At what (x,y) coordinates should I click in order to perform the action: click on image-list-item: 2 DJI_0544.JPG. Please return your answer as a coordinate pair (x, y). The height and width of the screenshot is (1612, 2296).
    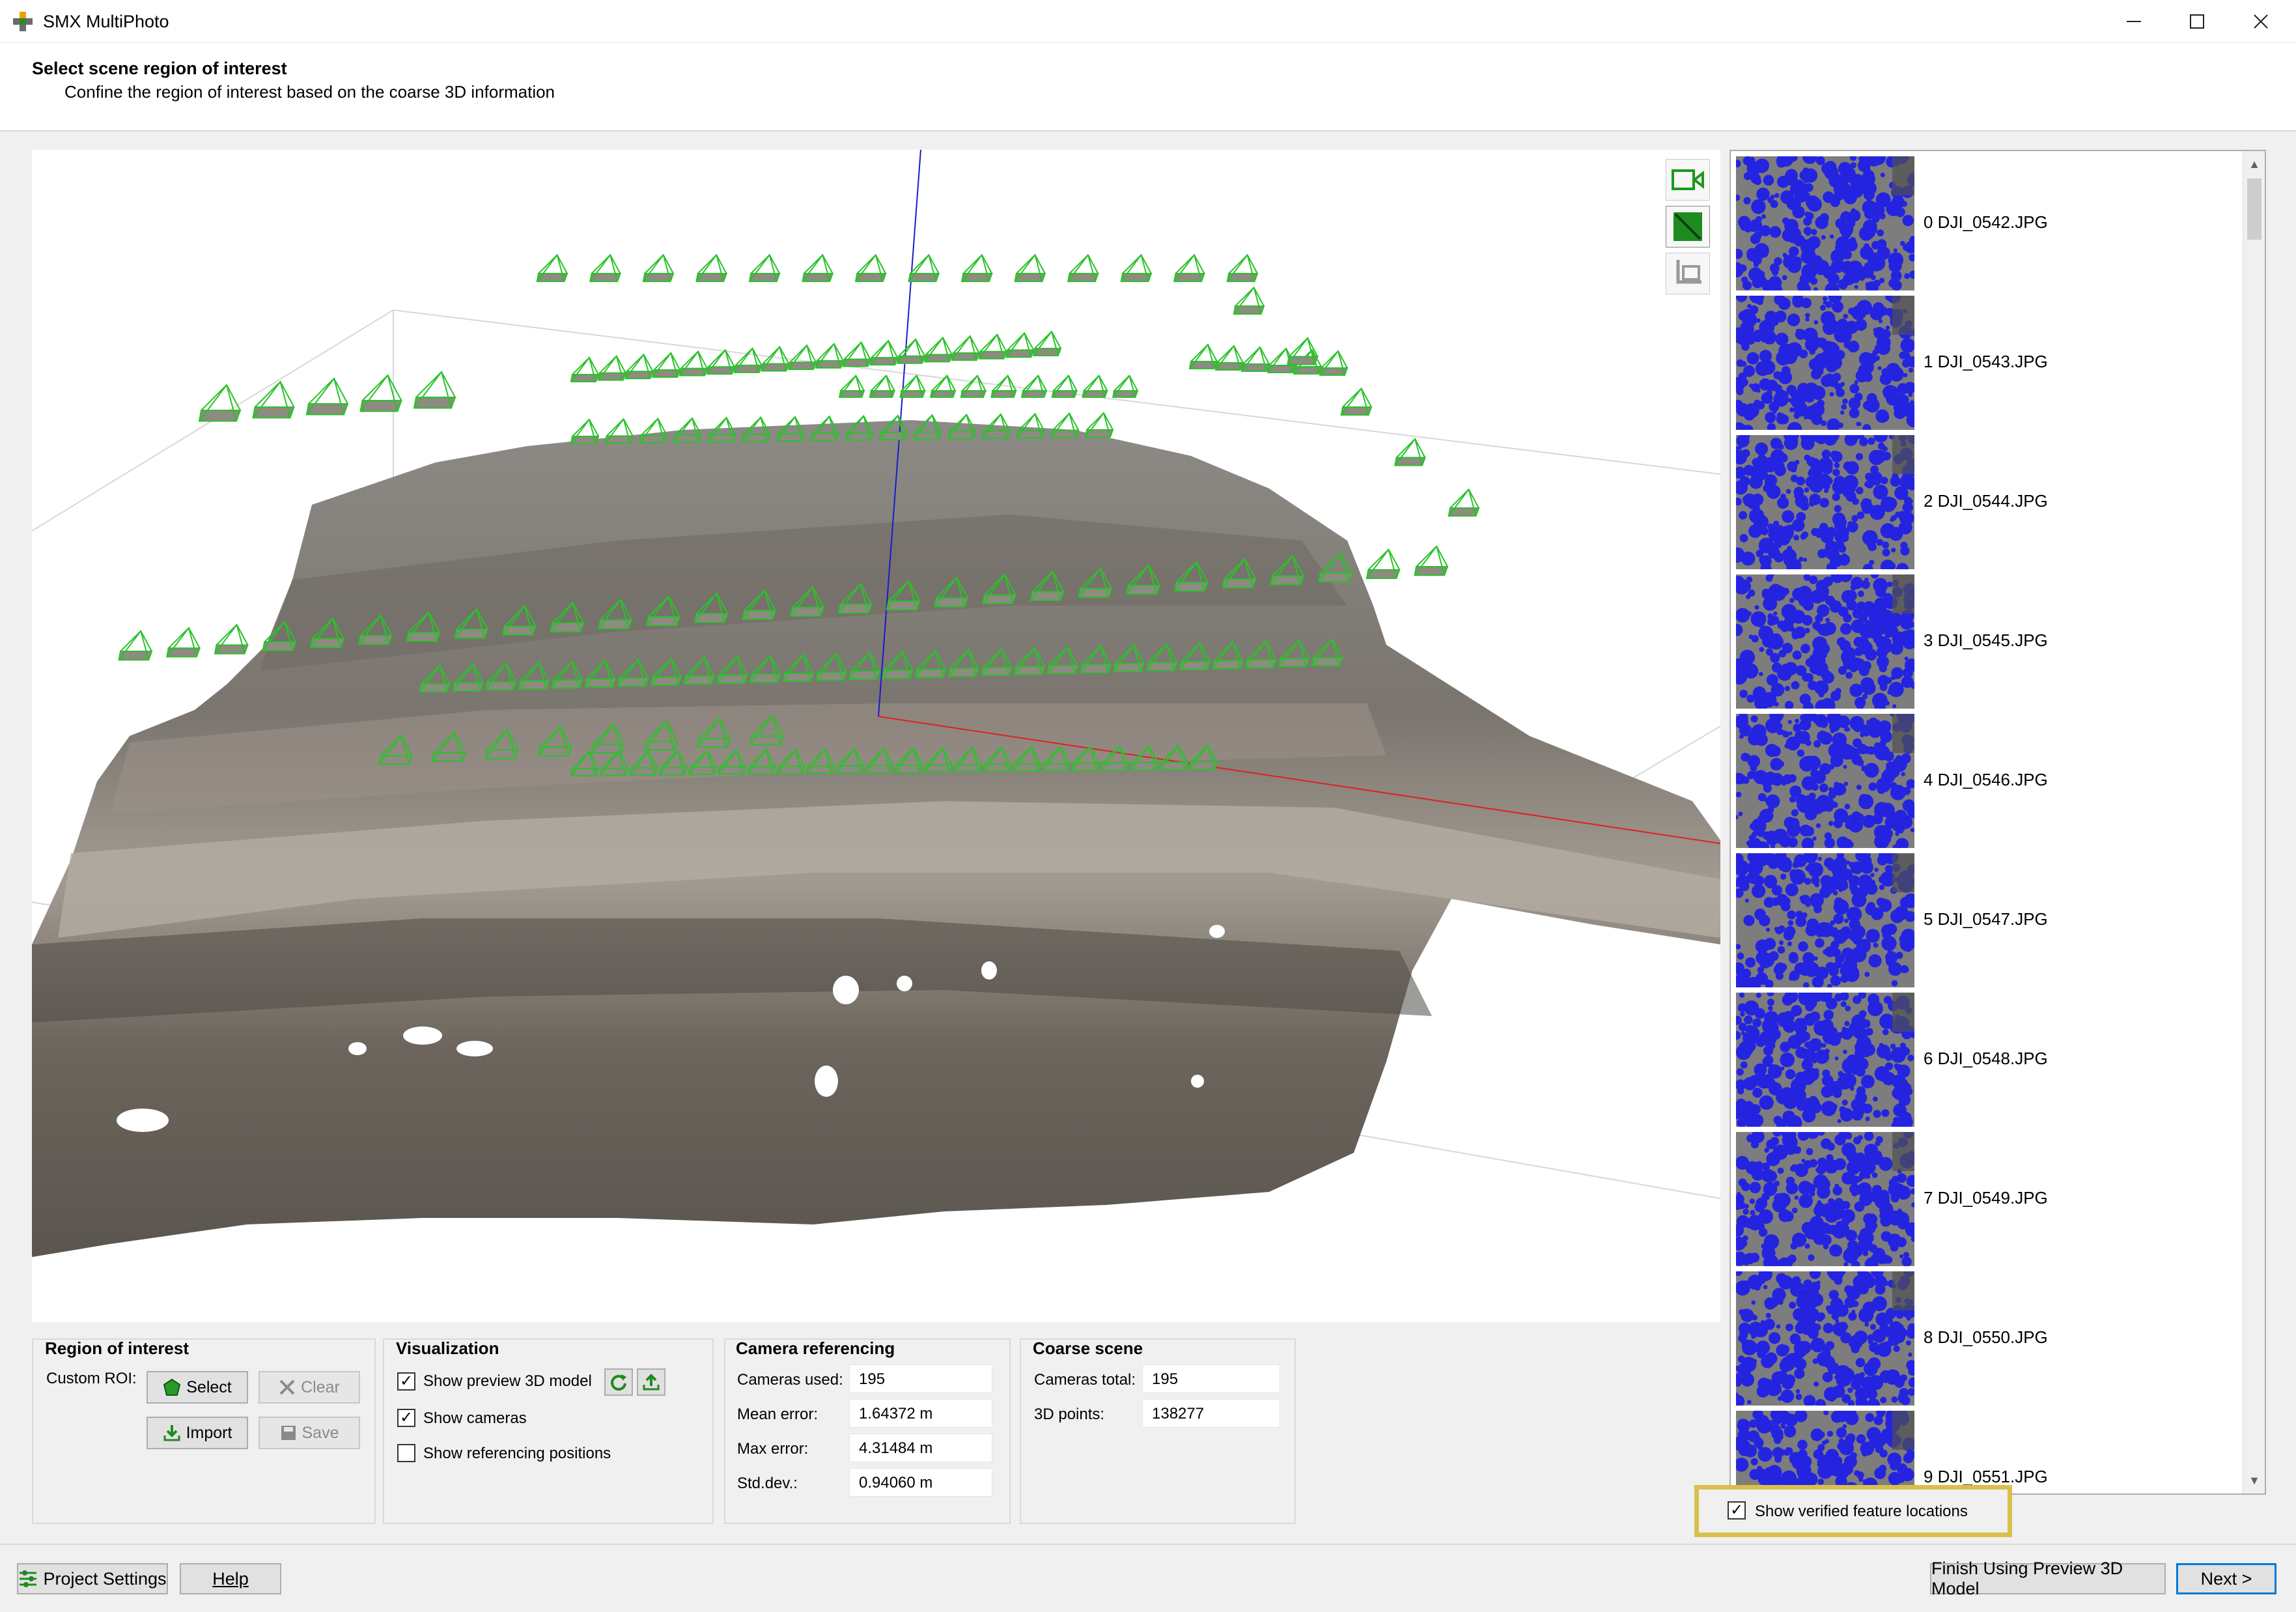
    Looking at the image, I should click on (1993, 502).